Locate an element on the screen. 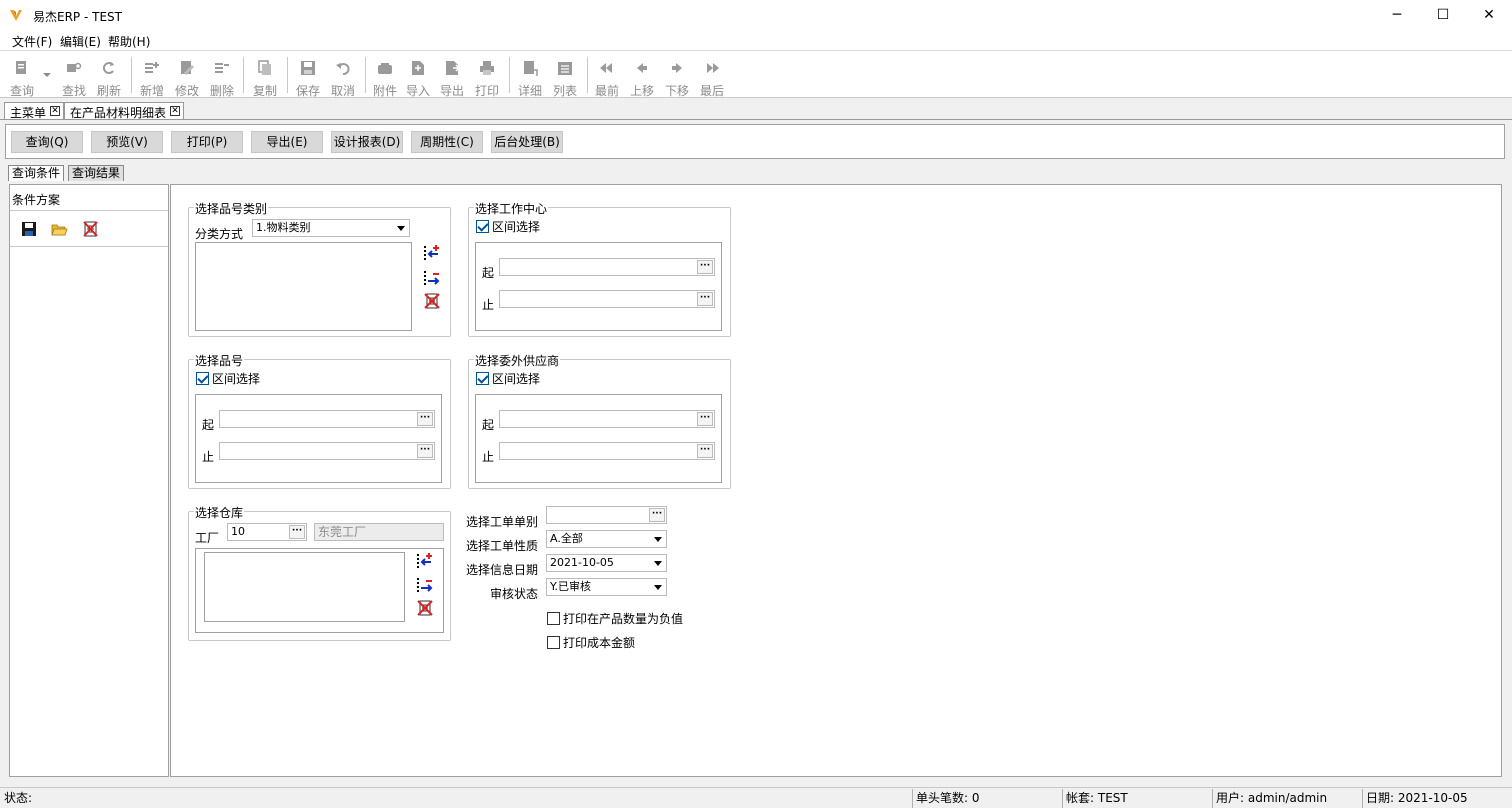 The image size is (1512, 808). work-center-to-input: ··· is located at coordinates (607, 299).